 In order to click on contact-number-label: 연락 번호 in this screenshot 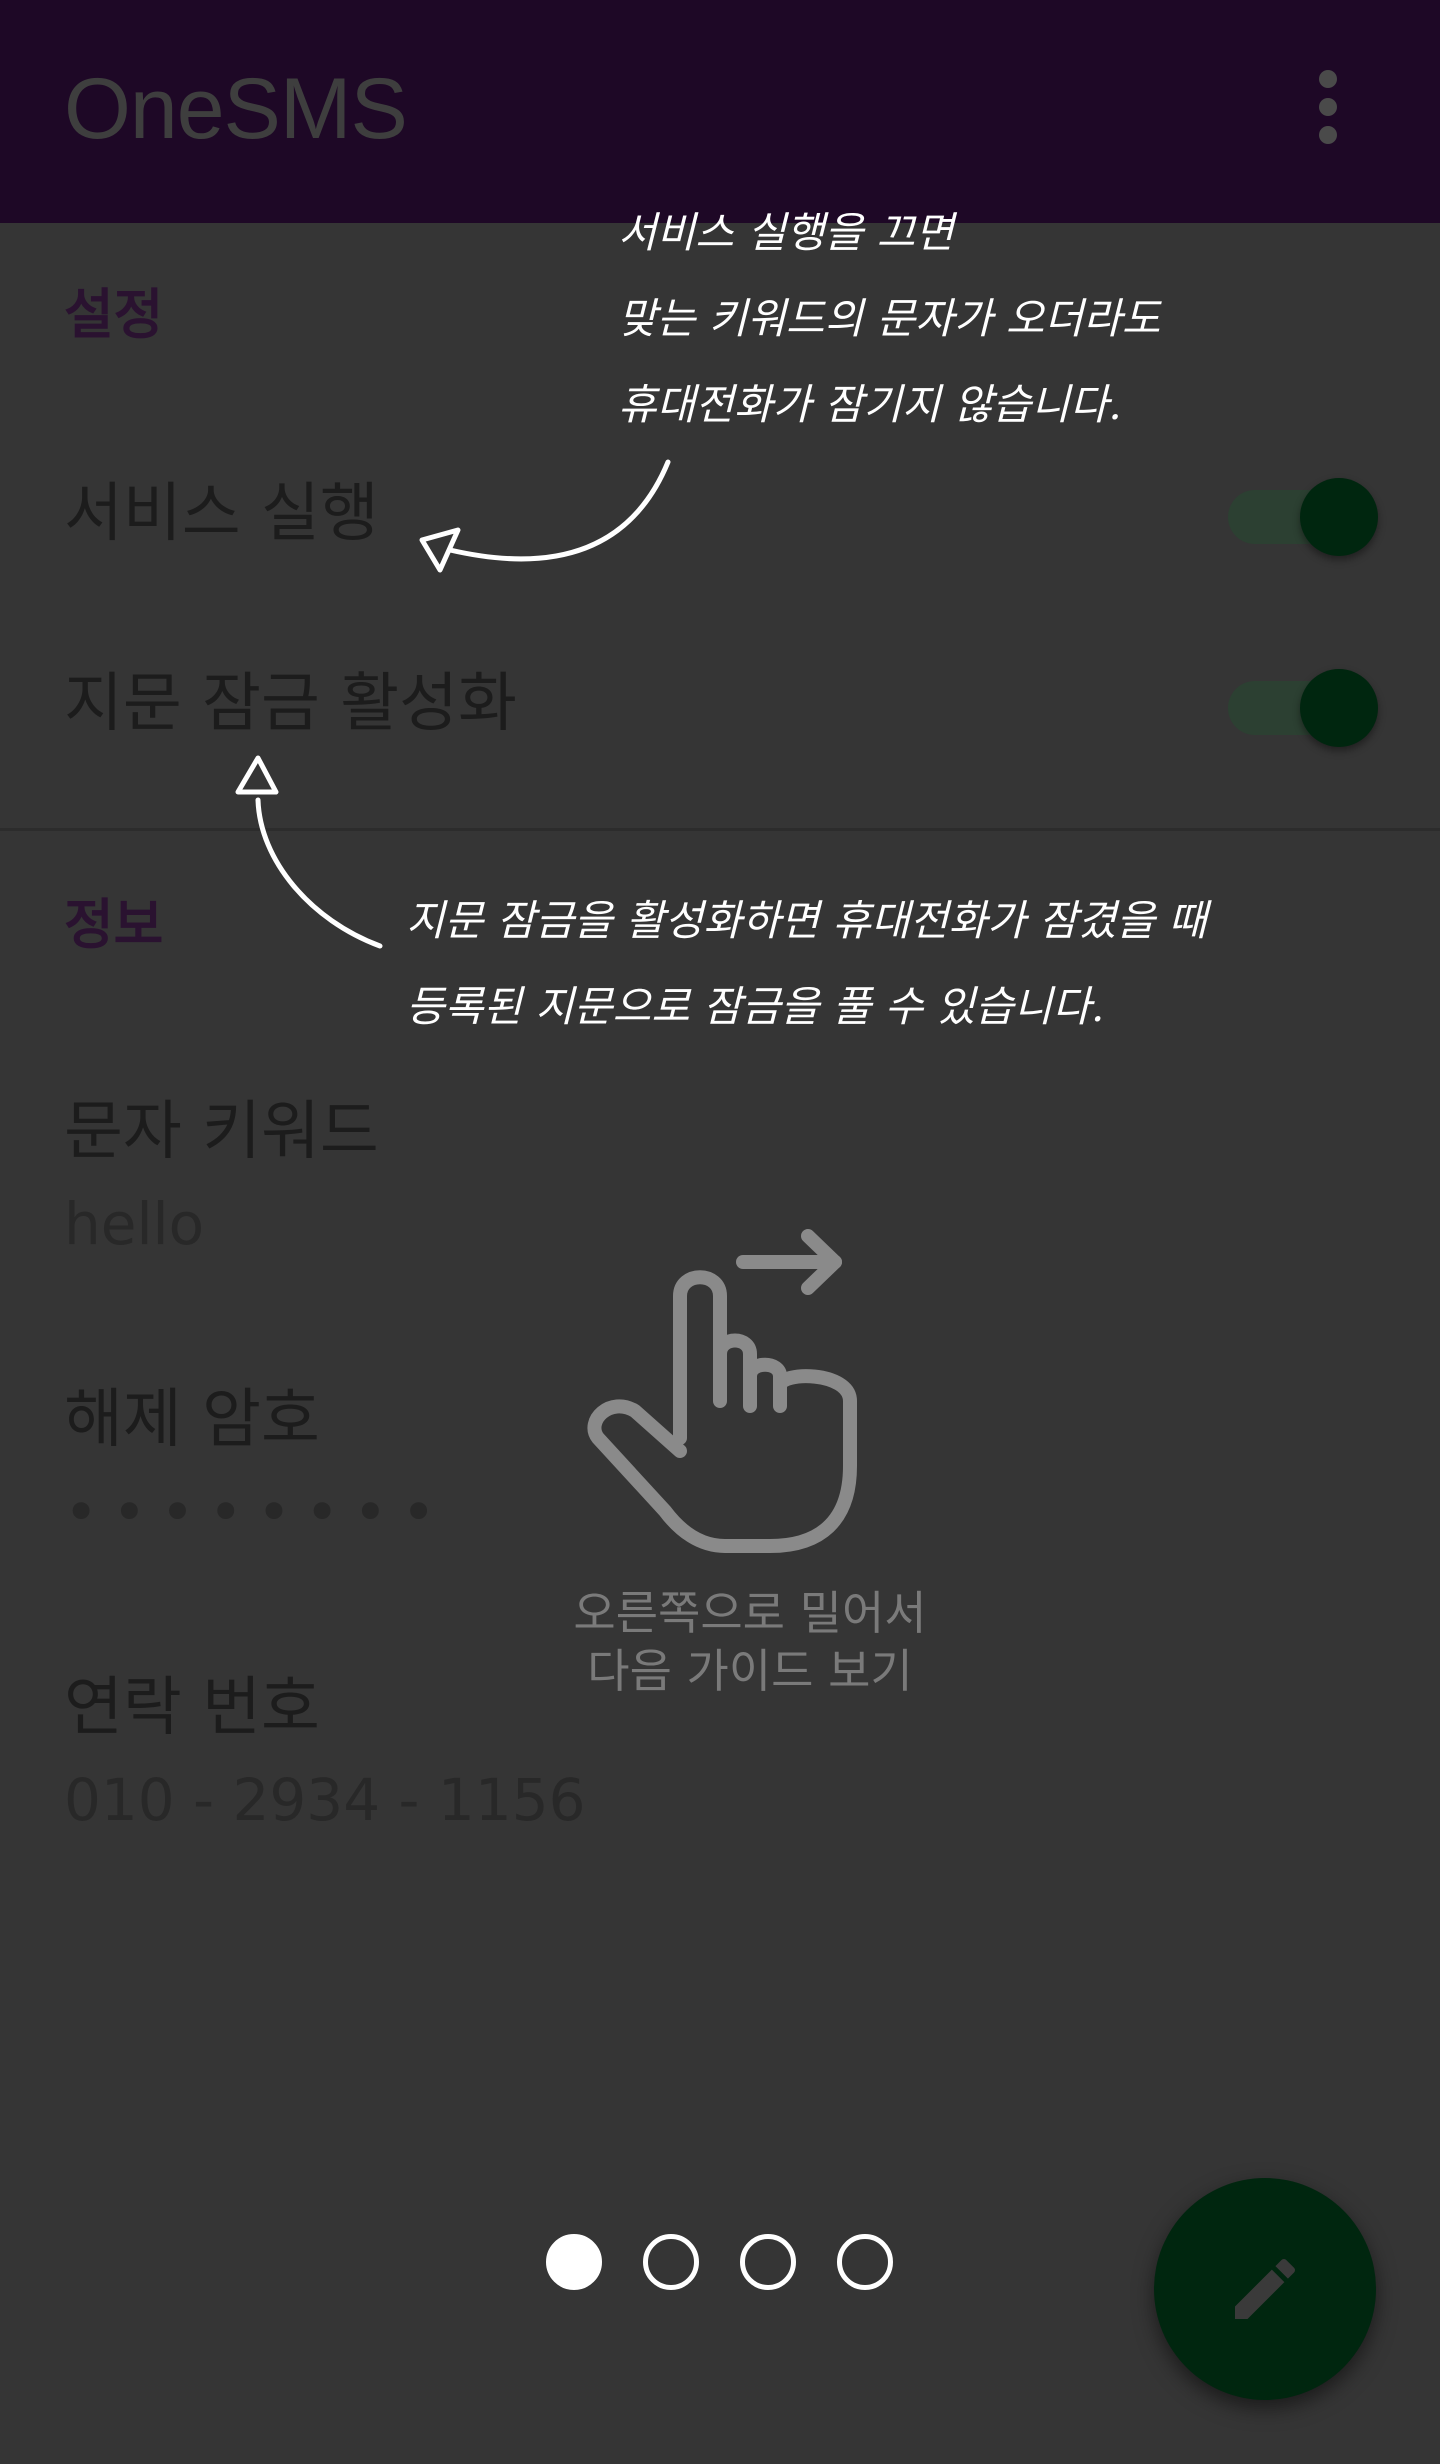, I will do `click(192, 1702)`.